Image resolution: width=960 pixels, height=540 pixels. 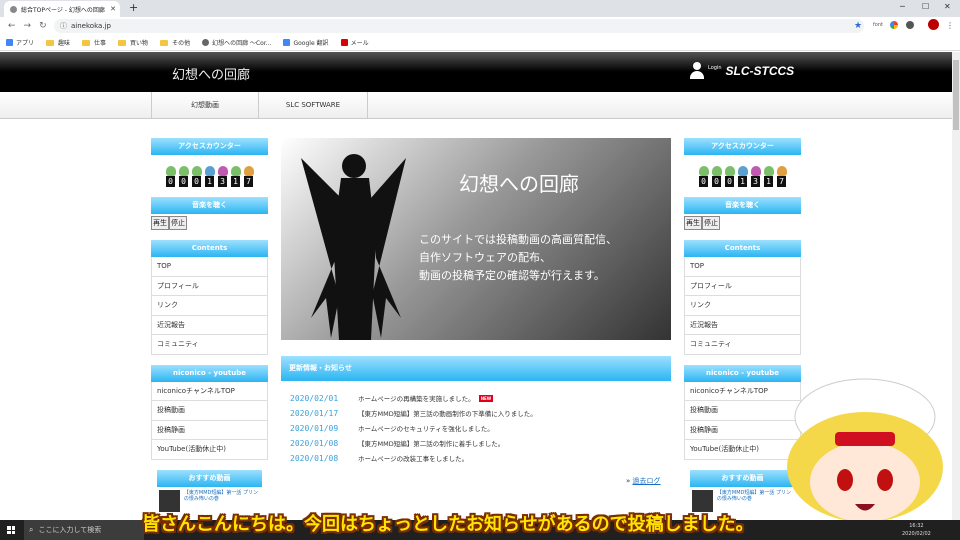 What do you see at coordinates (164, 42) in the screenshot?
I see `folder-icon` at bounding box center [164, 42].